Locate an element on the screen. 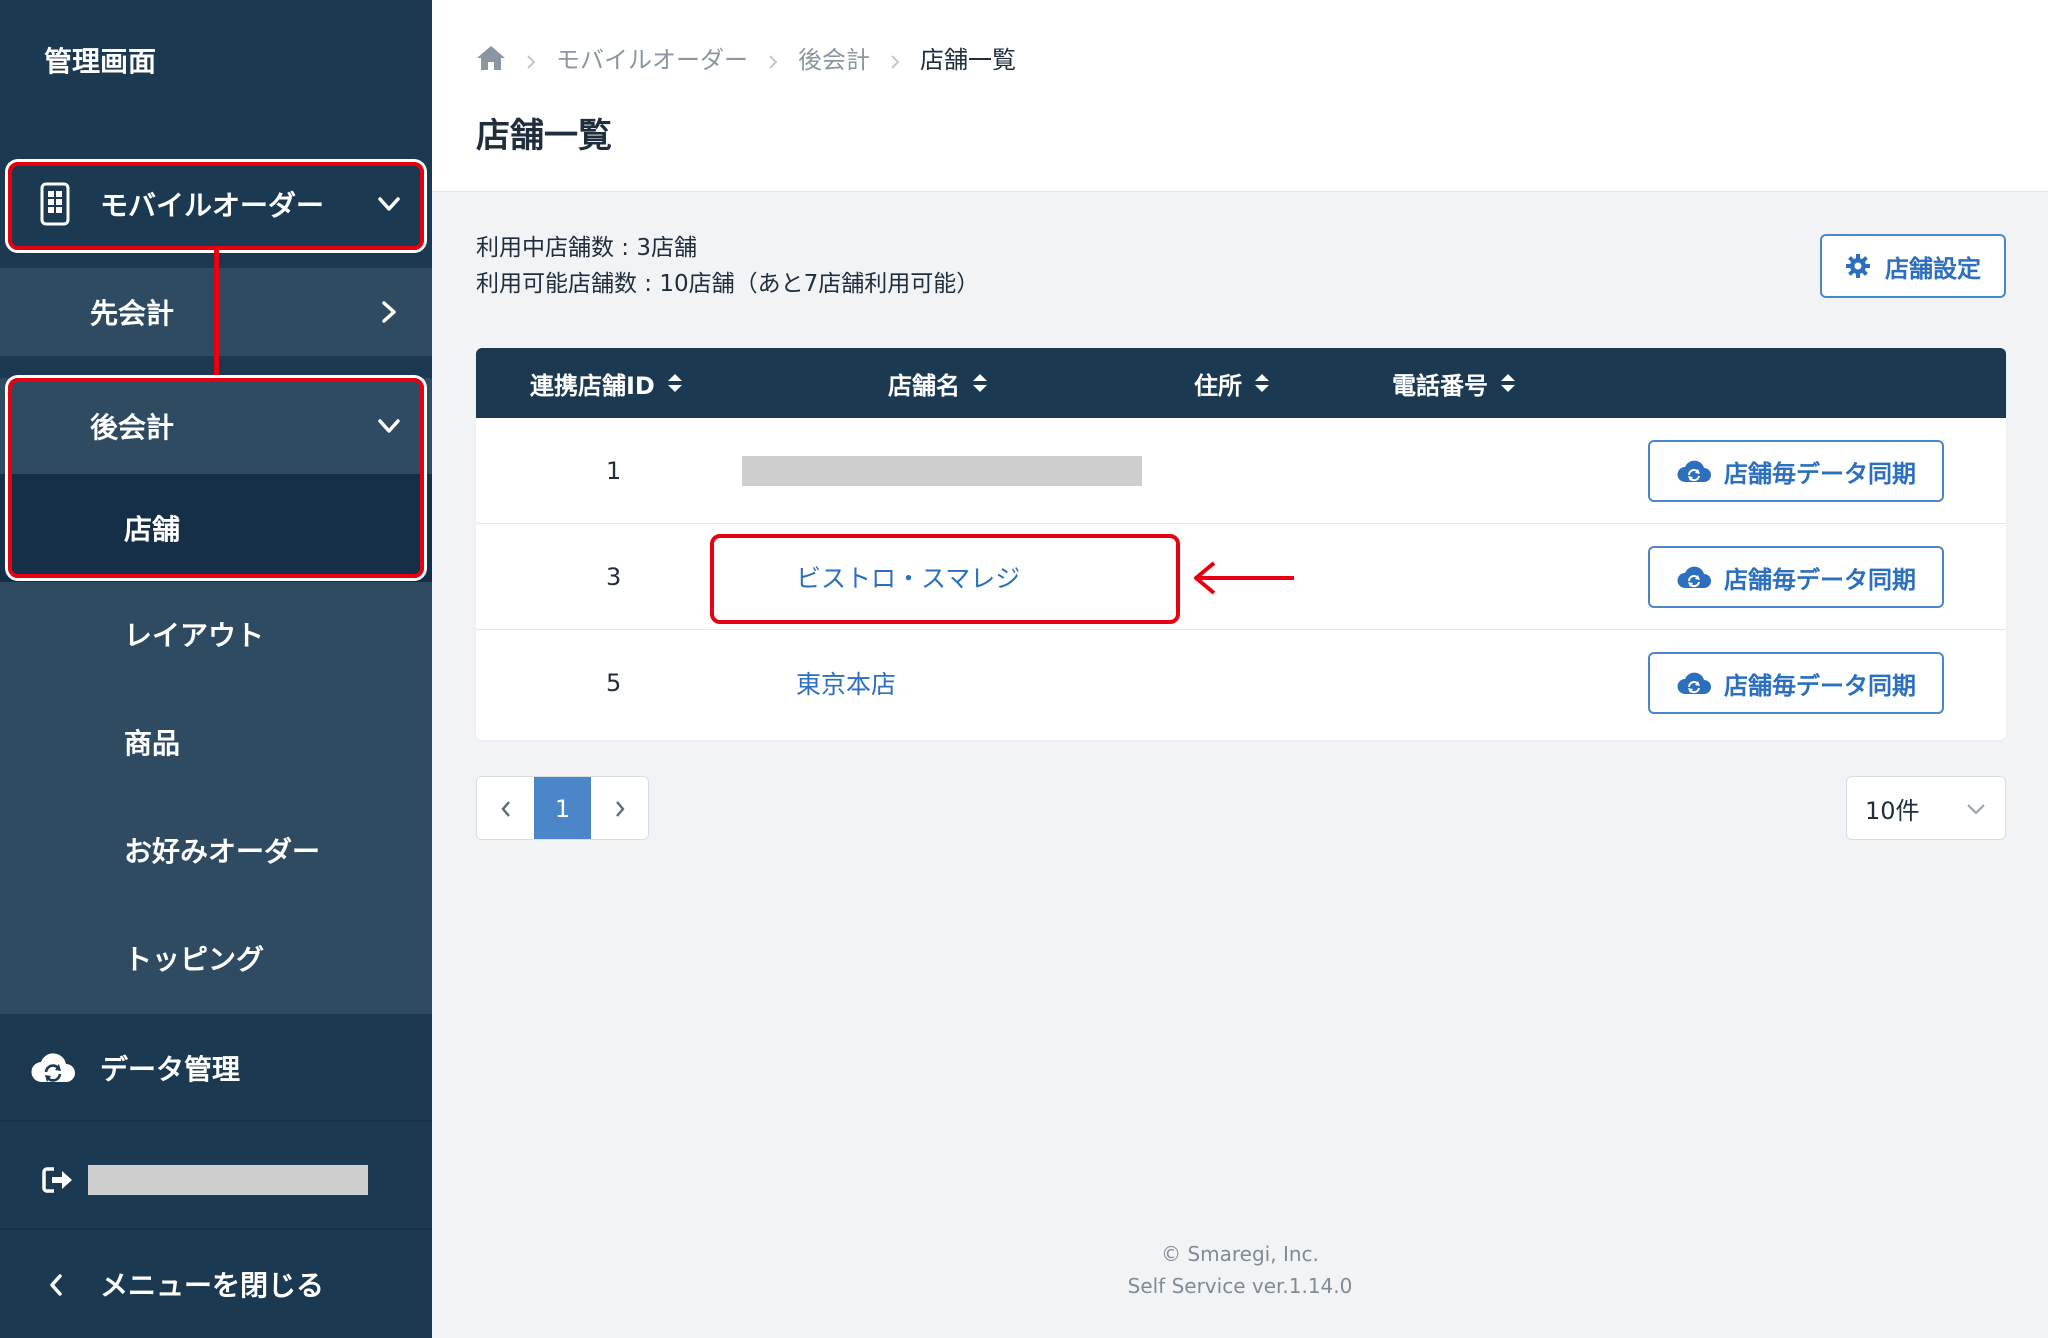 This screenshot has height=1338, width=2048. store-settings-label: 店舗設定 is located at coordinates (1933, 268).